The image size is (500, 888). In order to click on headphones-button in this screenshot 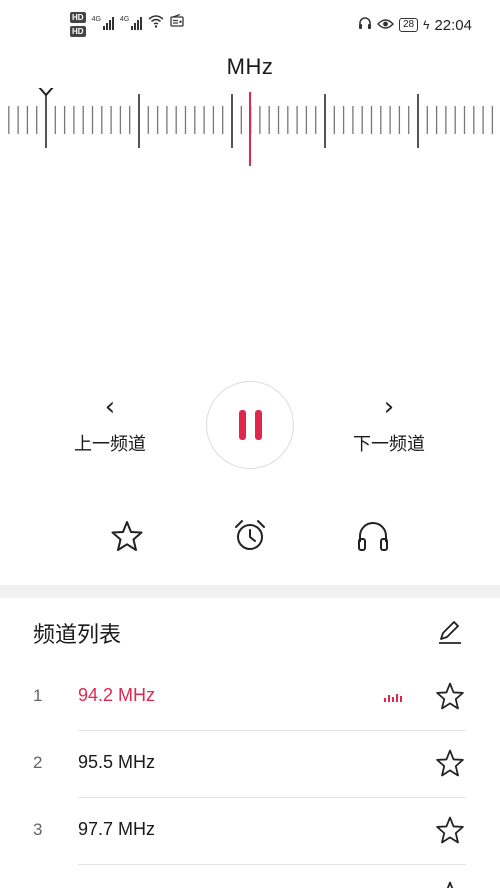, I will do `click(373, 536)`.